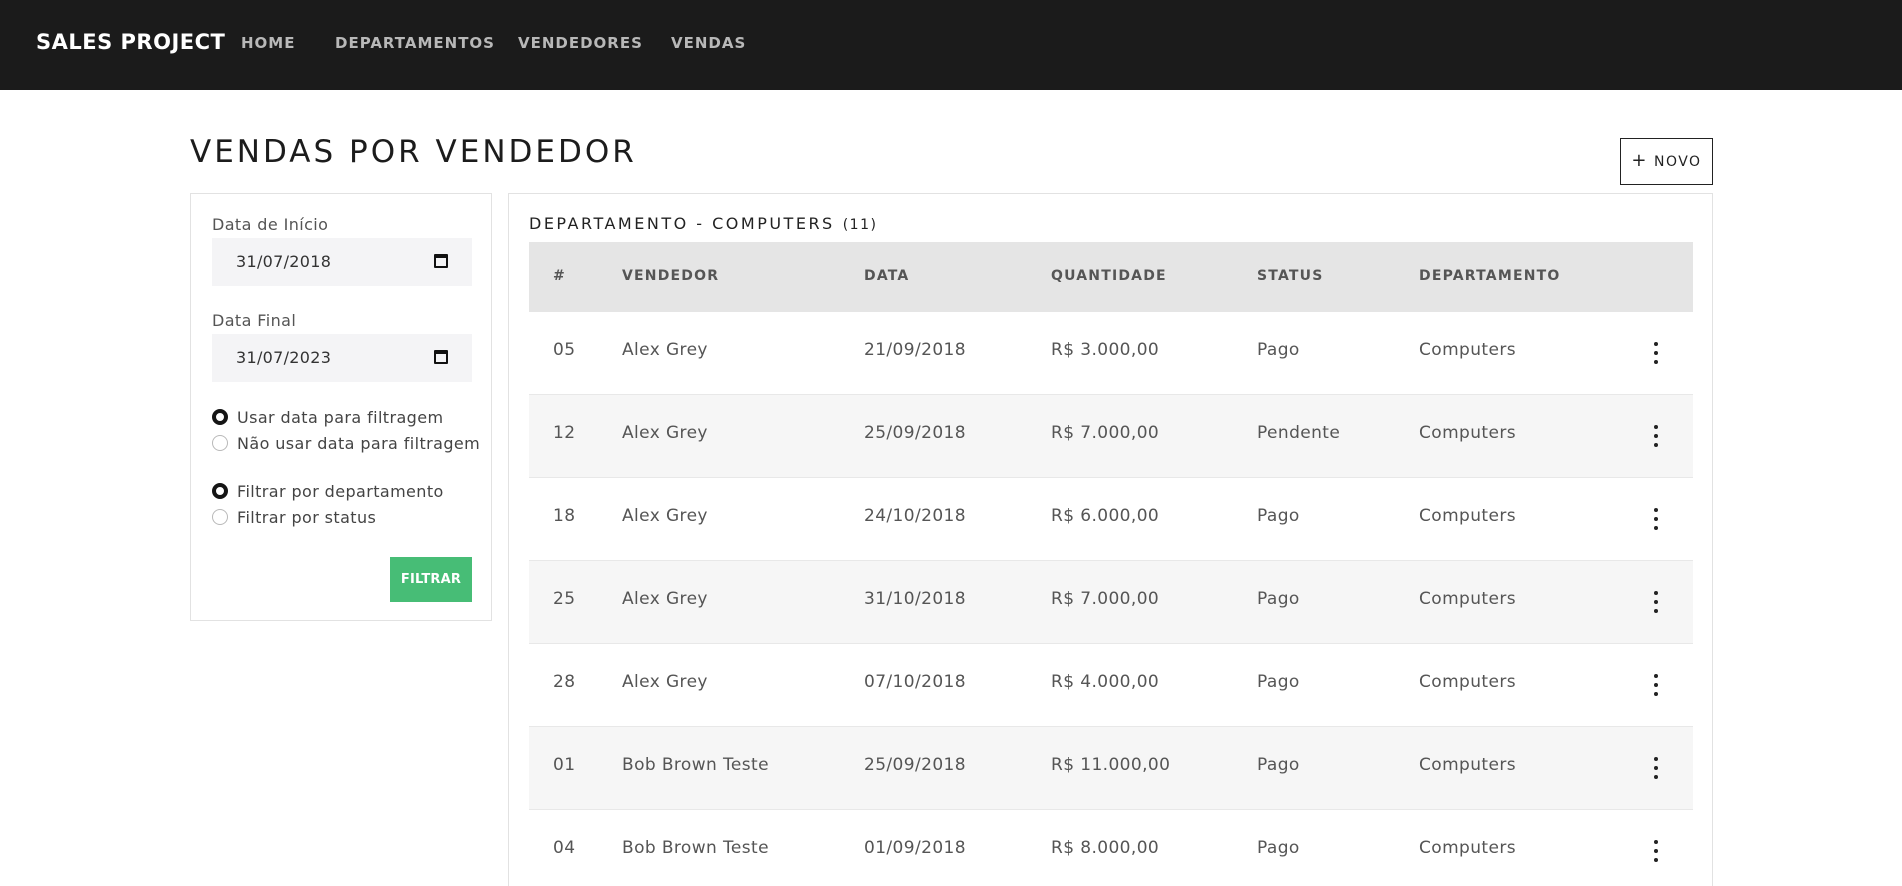 Image resolution: width=1902 pixels, height=886 pixels. Describe the element at coordinates (1299, 433) in the screenshot. I see `cell-status: Pendente` at that location.